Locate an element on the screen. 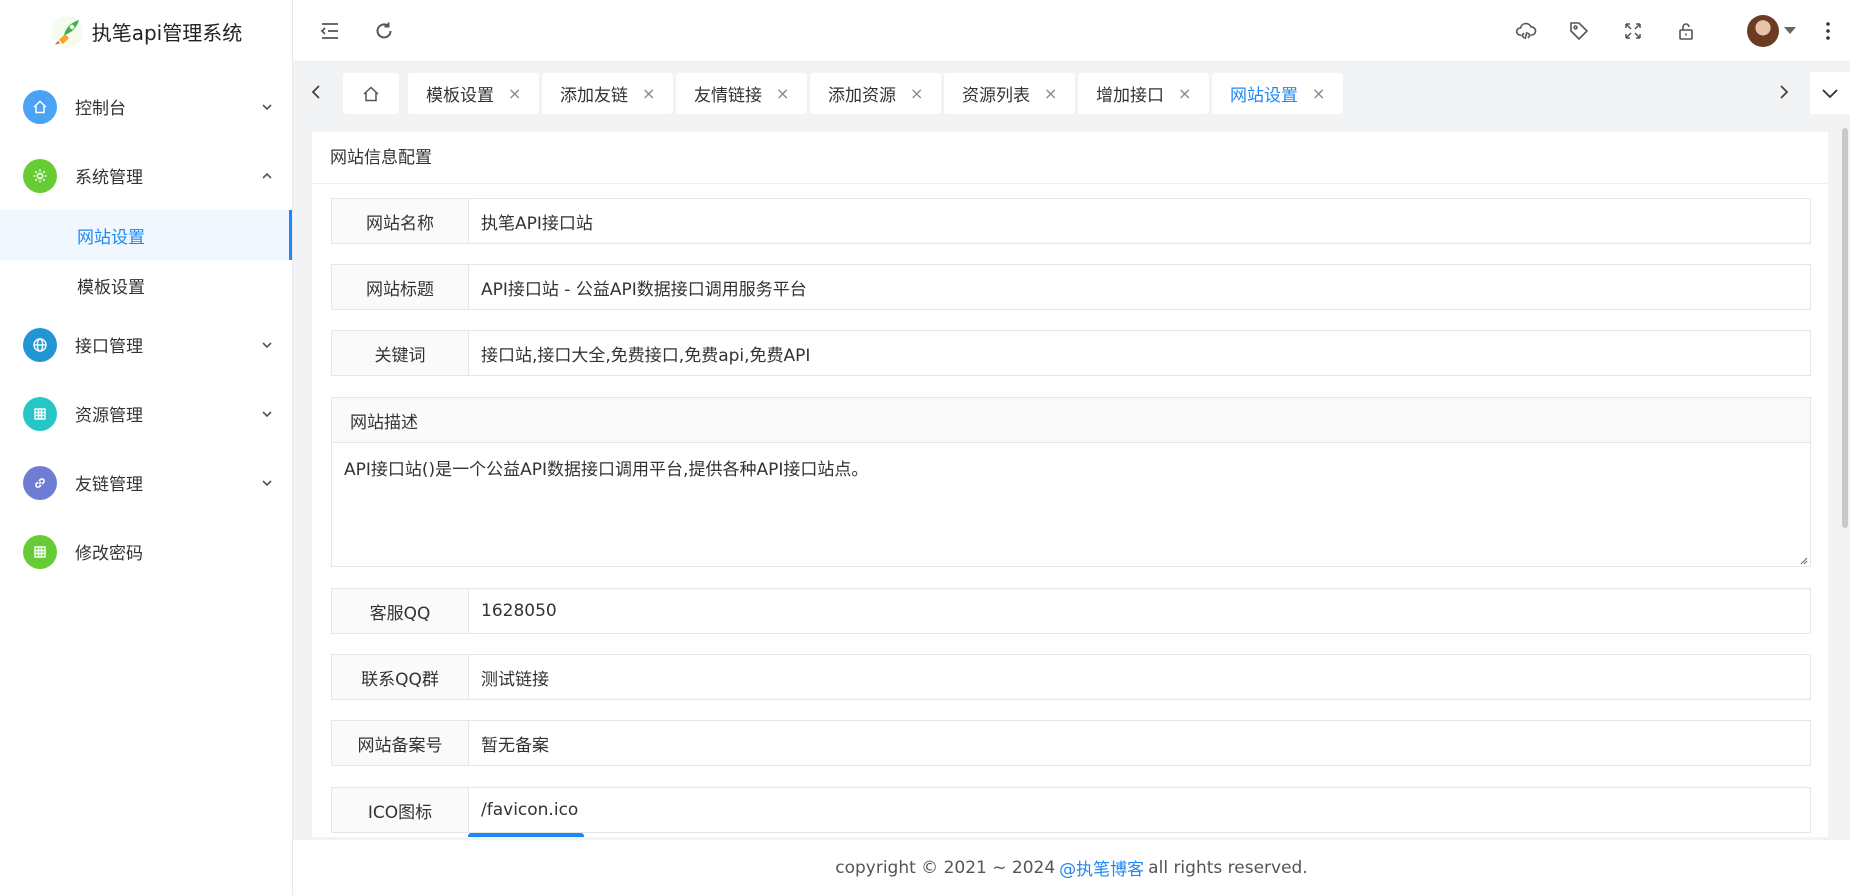 Image resolution: width=1850 pixels, height=895 pixels. field-label: 网站标题 is located at coordinates (400, 287).